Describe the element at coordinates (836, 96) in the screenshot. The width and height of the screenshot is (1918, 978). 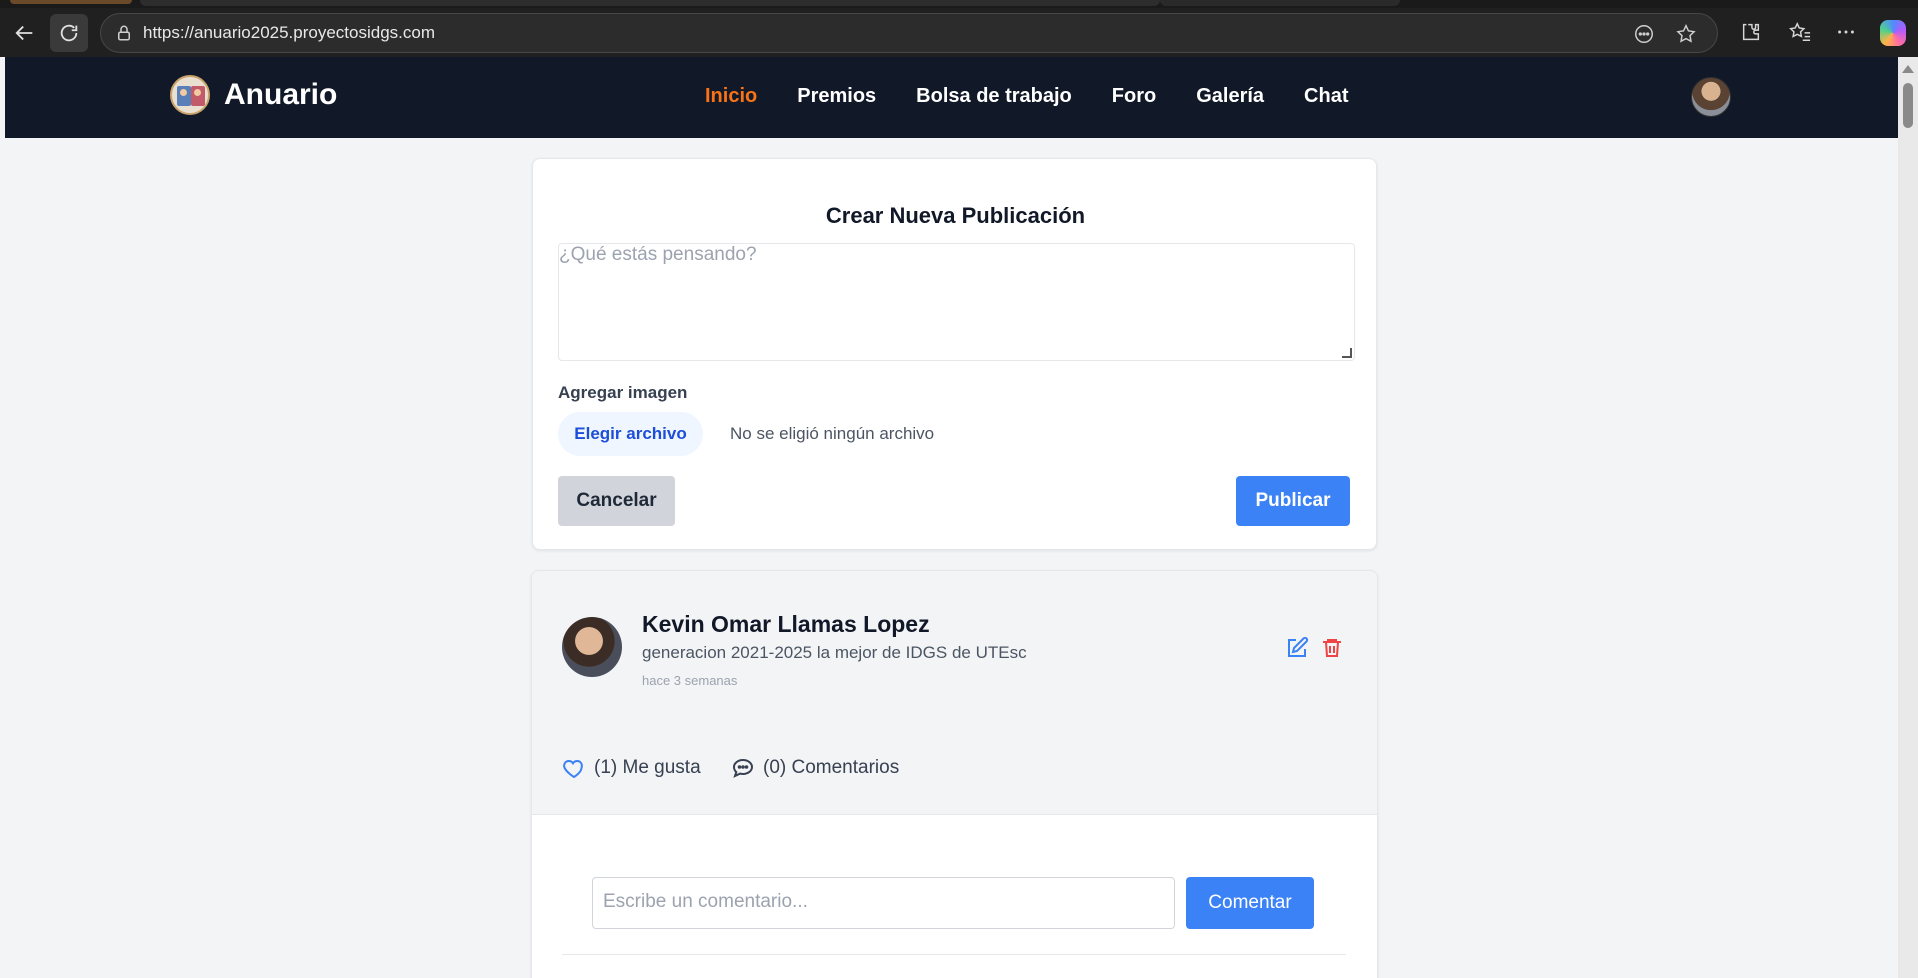
I see `nav-link-premios: Premios` at that location.